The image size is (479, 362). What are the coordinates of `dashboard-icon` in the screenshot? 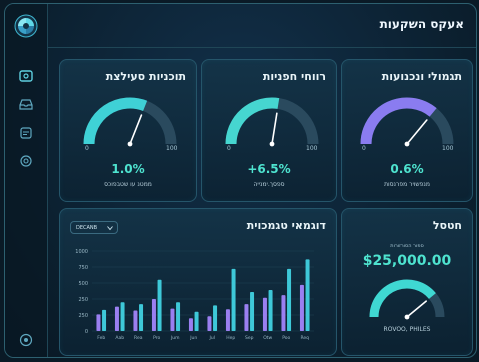 It's located at (26, 76).